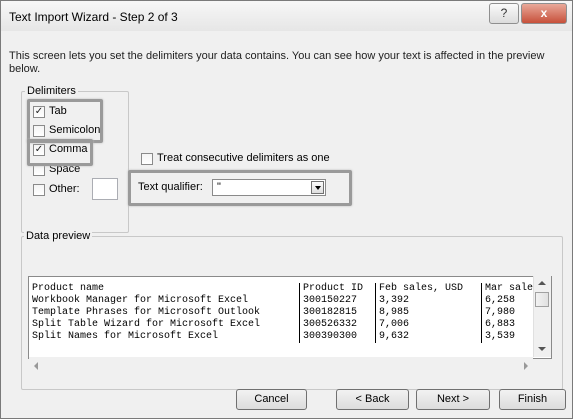 The image size is (573, 419). What do you see at coordinates (453, 399) in the screenshot?
I see `next-button: Next >` at bounding box center [453, 399].